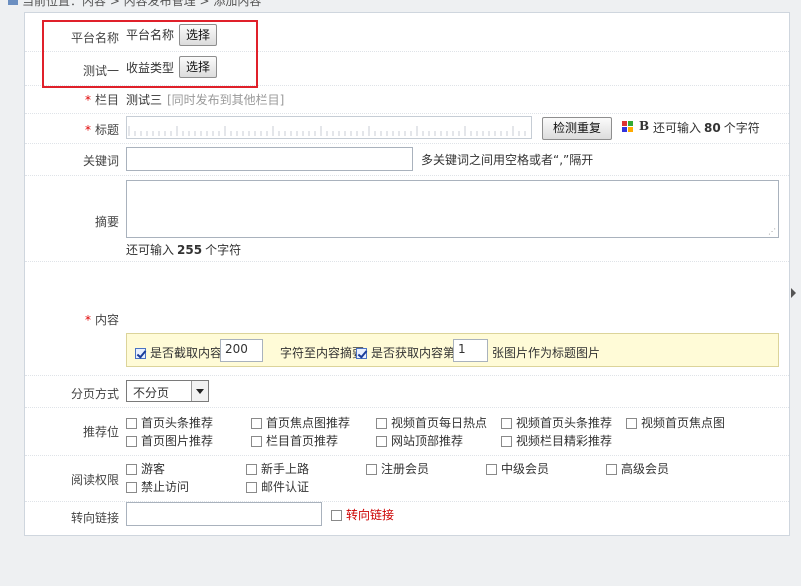 The image size is (801, 586). I want to click on redirect-row: 转向链接 转向链接, so click(407, 518).